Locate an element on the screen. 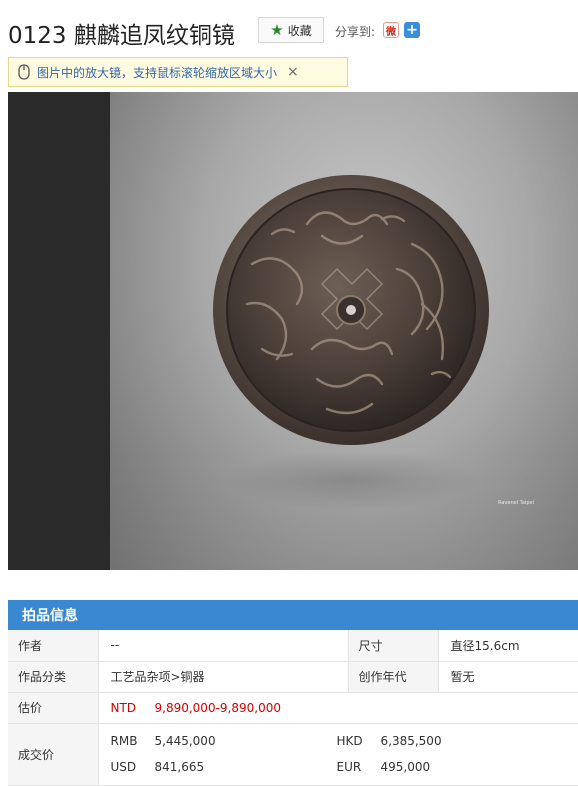 Image resolution: width=578 pixels, height=786 pixels. lot-title: 0123 麒麟追凤纹铜镜 is located at coordinates (121, 36).